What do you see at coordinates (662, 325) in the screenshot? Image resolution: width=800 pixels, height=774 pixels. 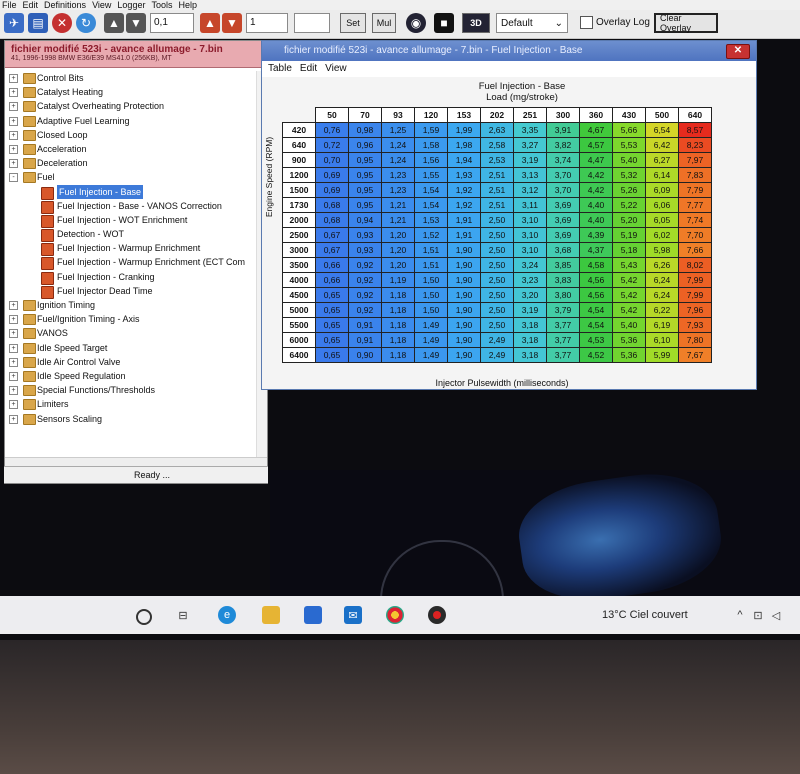 I see `table-cell: 6,19` at bounding box center [662, 325].